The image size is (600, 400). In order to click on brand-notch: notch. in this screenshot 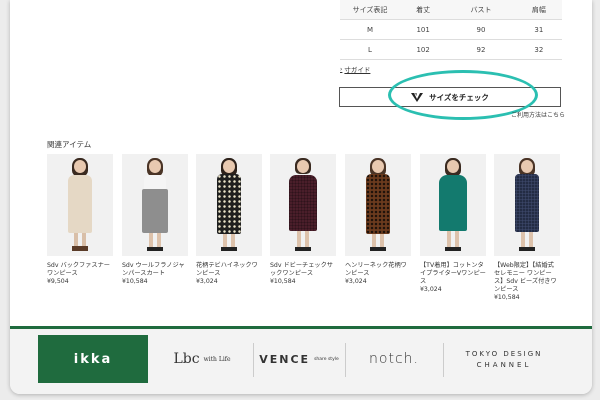, I will do `click(394, 359)`.